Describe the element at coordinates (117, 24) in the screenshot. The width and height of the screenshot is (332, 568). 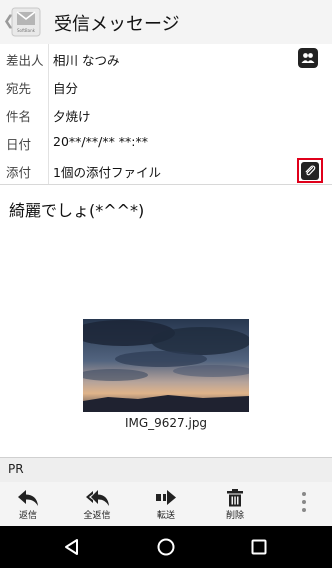
I see `page-title: 受信メッセージ` at that location.